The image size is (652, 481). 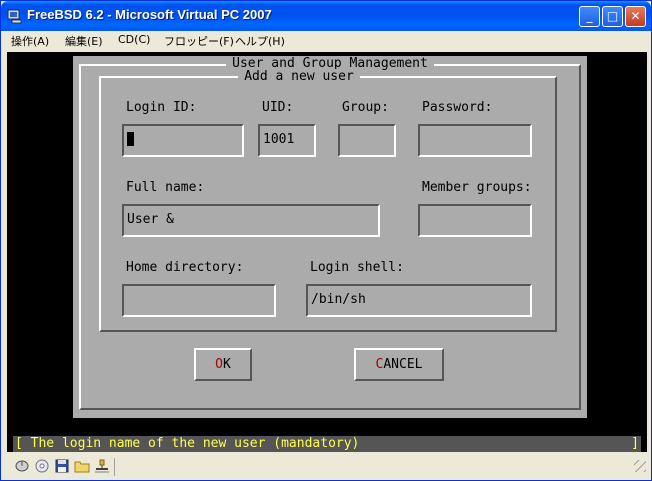 I want to click on folder-icon, so click(x=82, y=466).